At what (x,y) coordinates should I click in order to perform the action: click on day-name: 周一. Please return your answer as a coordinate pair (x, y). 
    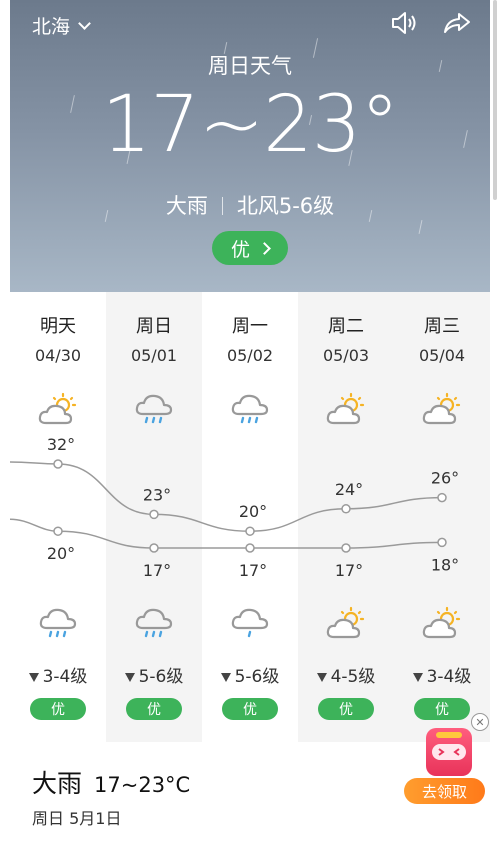
    Looking at the image, I should click on (250, 326).